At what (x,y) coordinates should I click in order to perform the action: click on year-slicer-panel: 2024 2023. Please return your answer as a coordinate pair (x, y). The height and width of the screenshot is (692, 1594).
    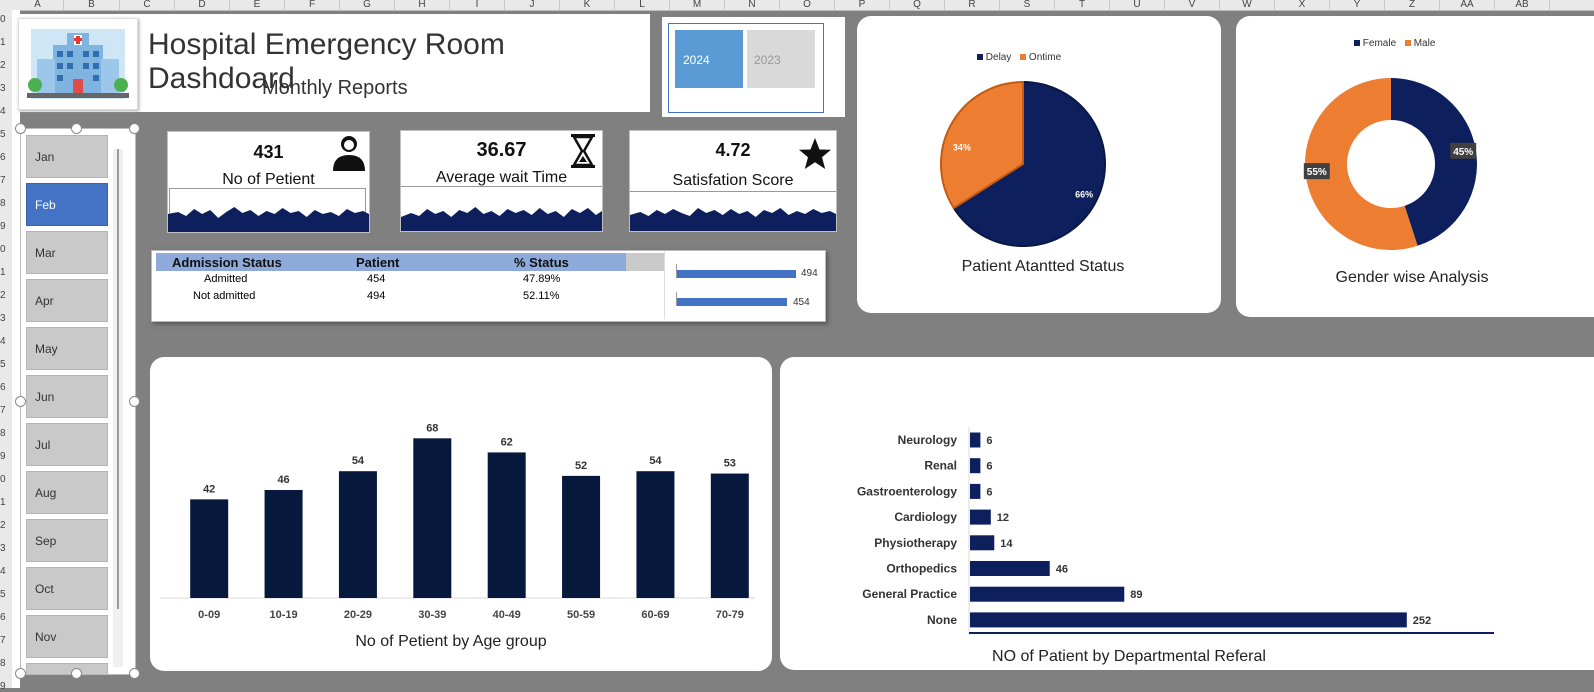
    Looking at the image, I should click on (753, 67).